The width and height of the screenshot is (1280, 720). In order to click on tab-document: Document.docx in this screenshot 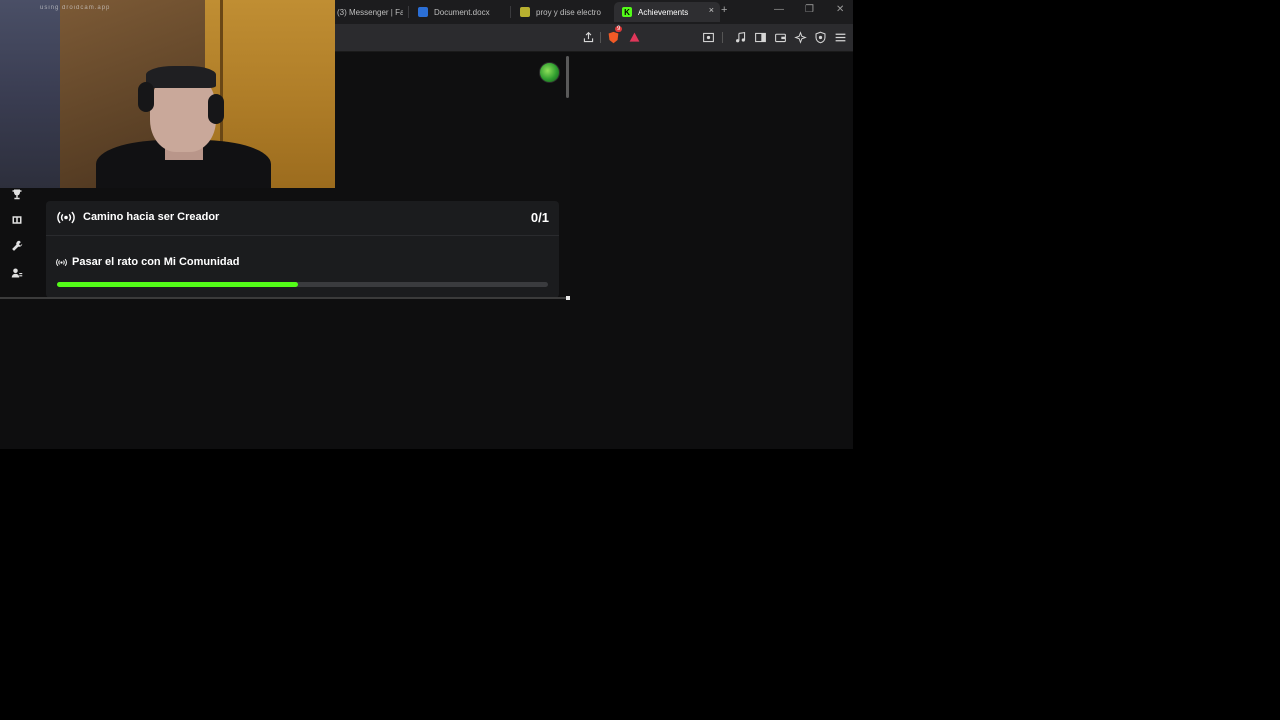, I will do `click(462, 12)`.